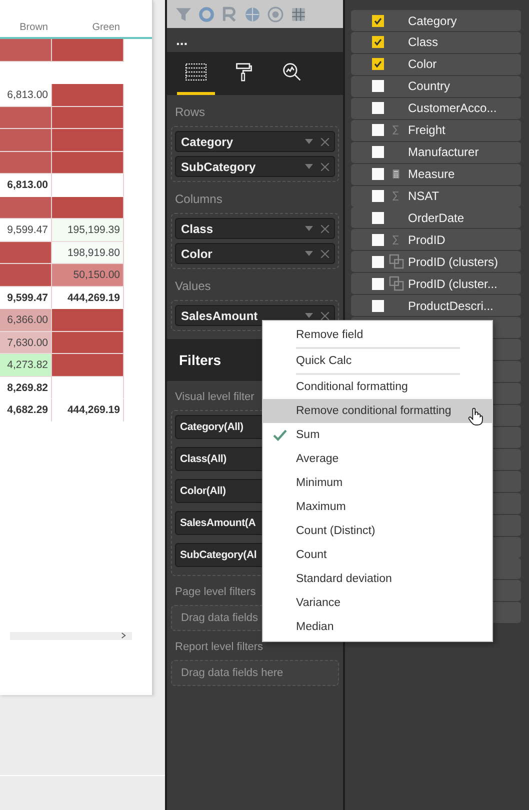 This screenshot has height=810, width=529. Describe the element at coordinates (206, 14) in the screenshot. I see `ring-icon` at that location.